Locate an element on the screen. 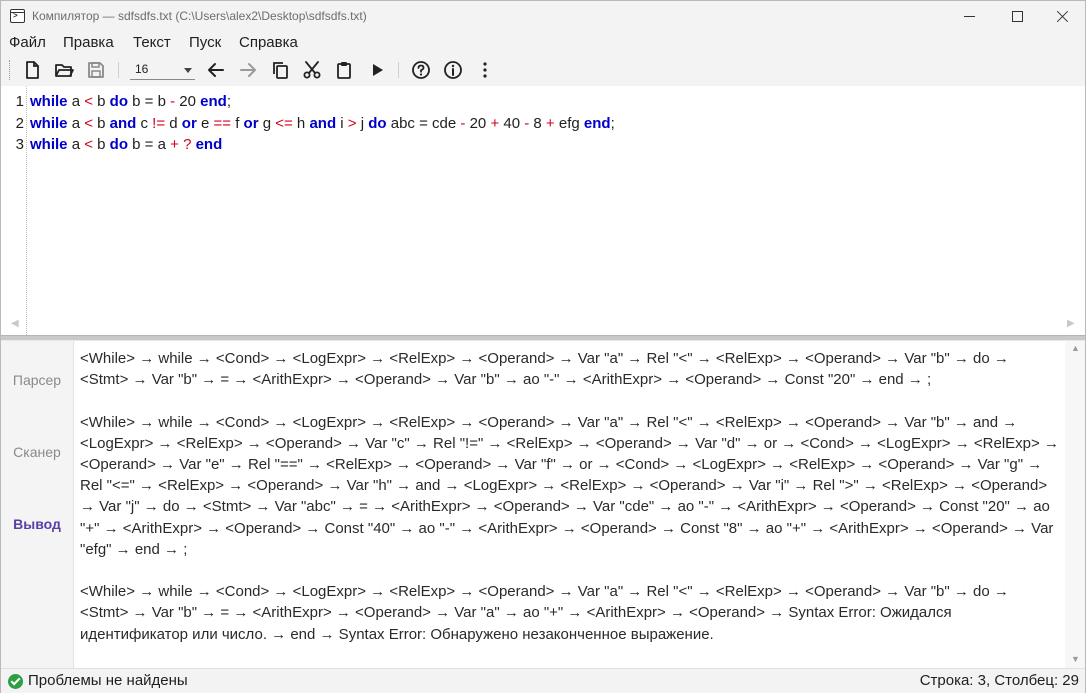 Image resolution: width=1086 pixels, height=693 pixels. copy-button is located at coordinates (280, 70).